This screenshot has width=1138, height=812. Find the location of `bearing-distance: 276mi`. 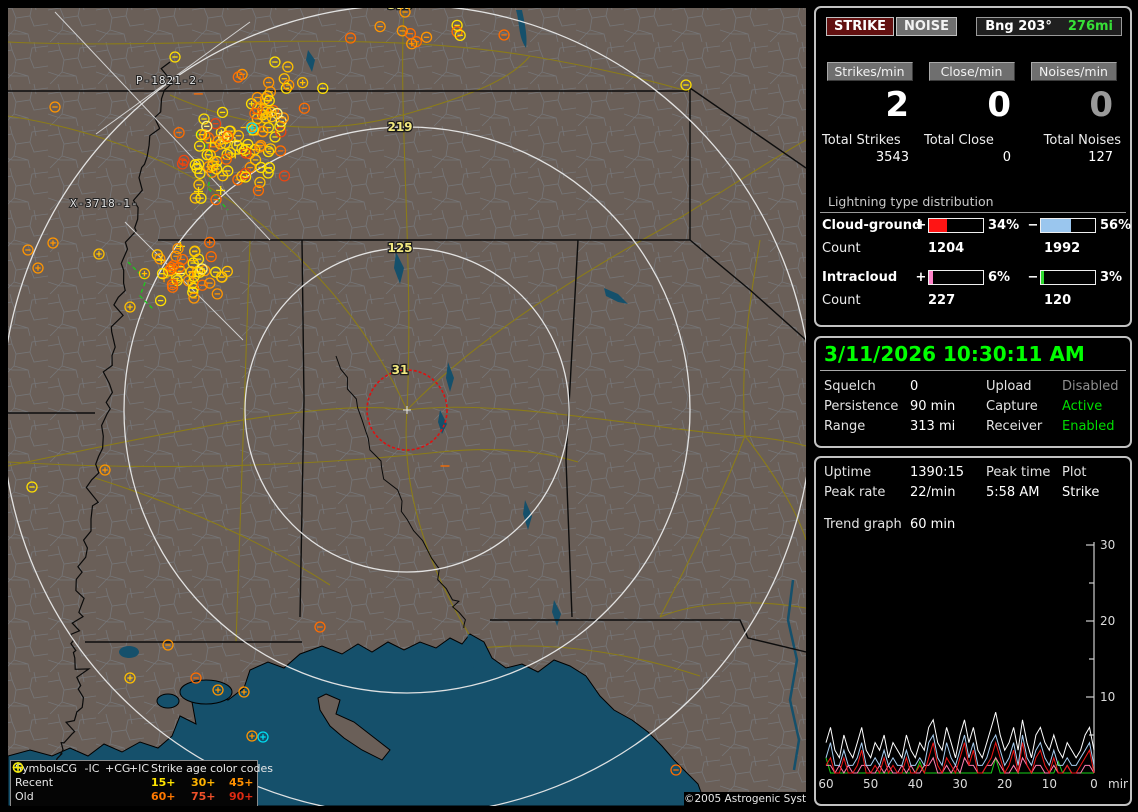

bearing-distance: 276mi is located at coordinates (1090, 26).